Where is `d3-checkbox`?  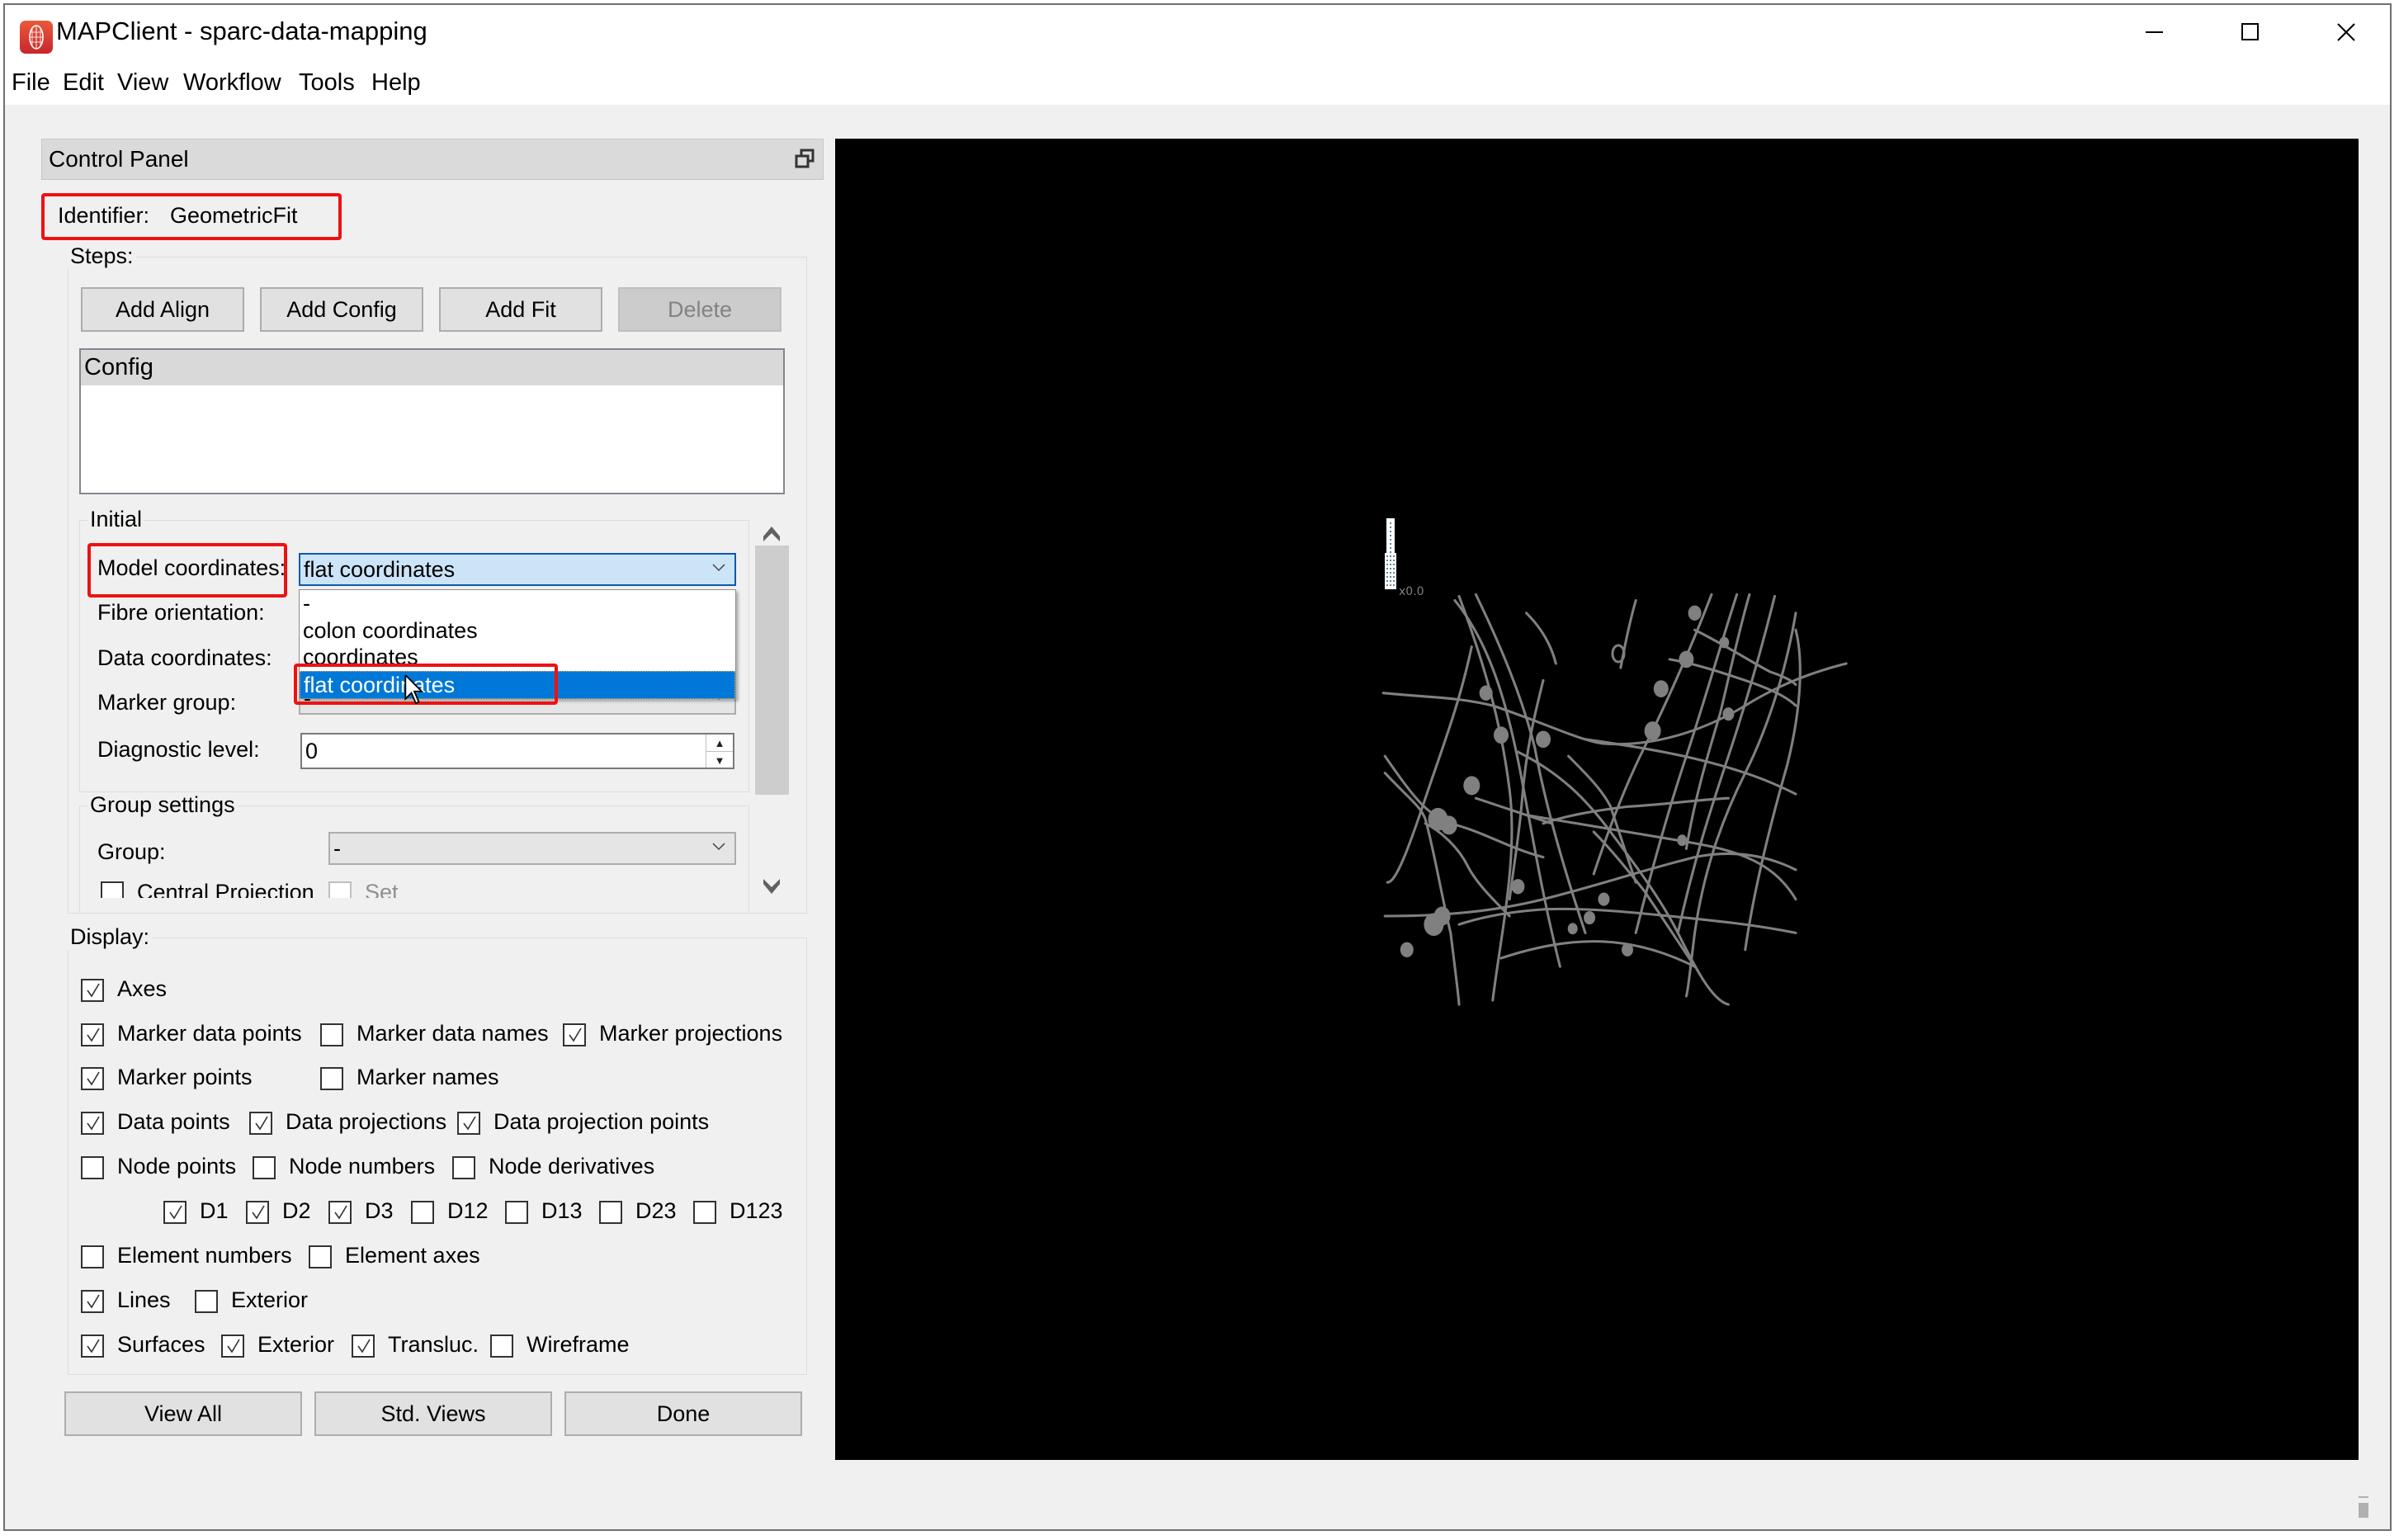 d3-checkbox is located at coordinates (340, 1212).